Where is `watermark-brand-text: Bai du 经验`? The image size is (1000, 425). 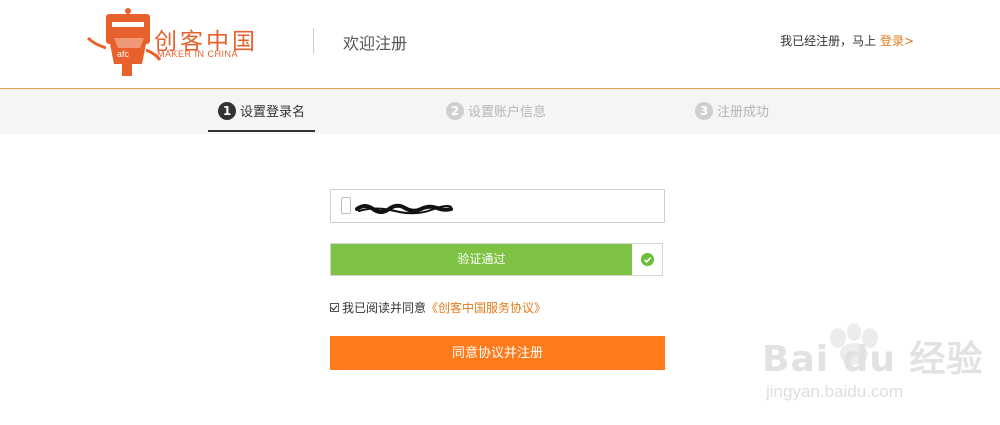 watermark-brand-text: Bai du 经验 is located at coordinates (873, 359).